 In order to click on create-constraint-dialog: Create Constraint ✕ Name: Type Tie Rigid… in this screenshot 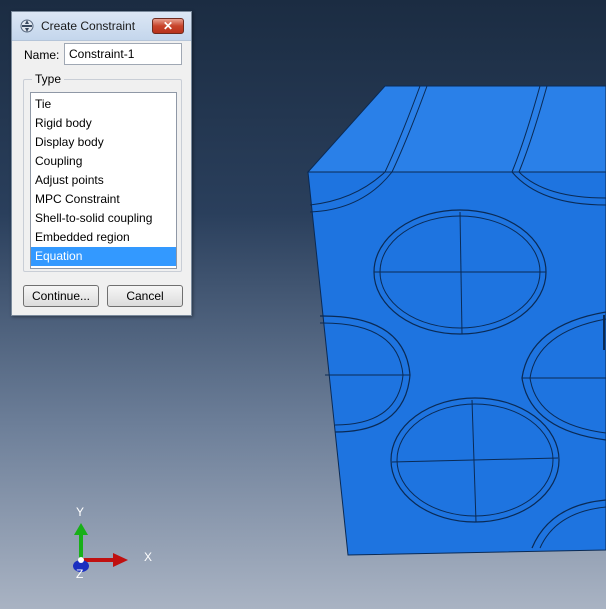, I will do `click(101, 163)`.